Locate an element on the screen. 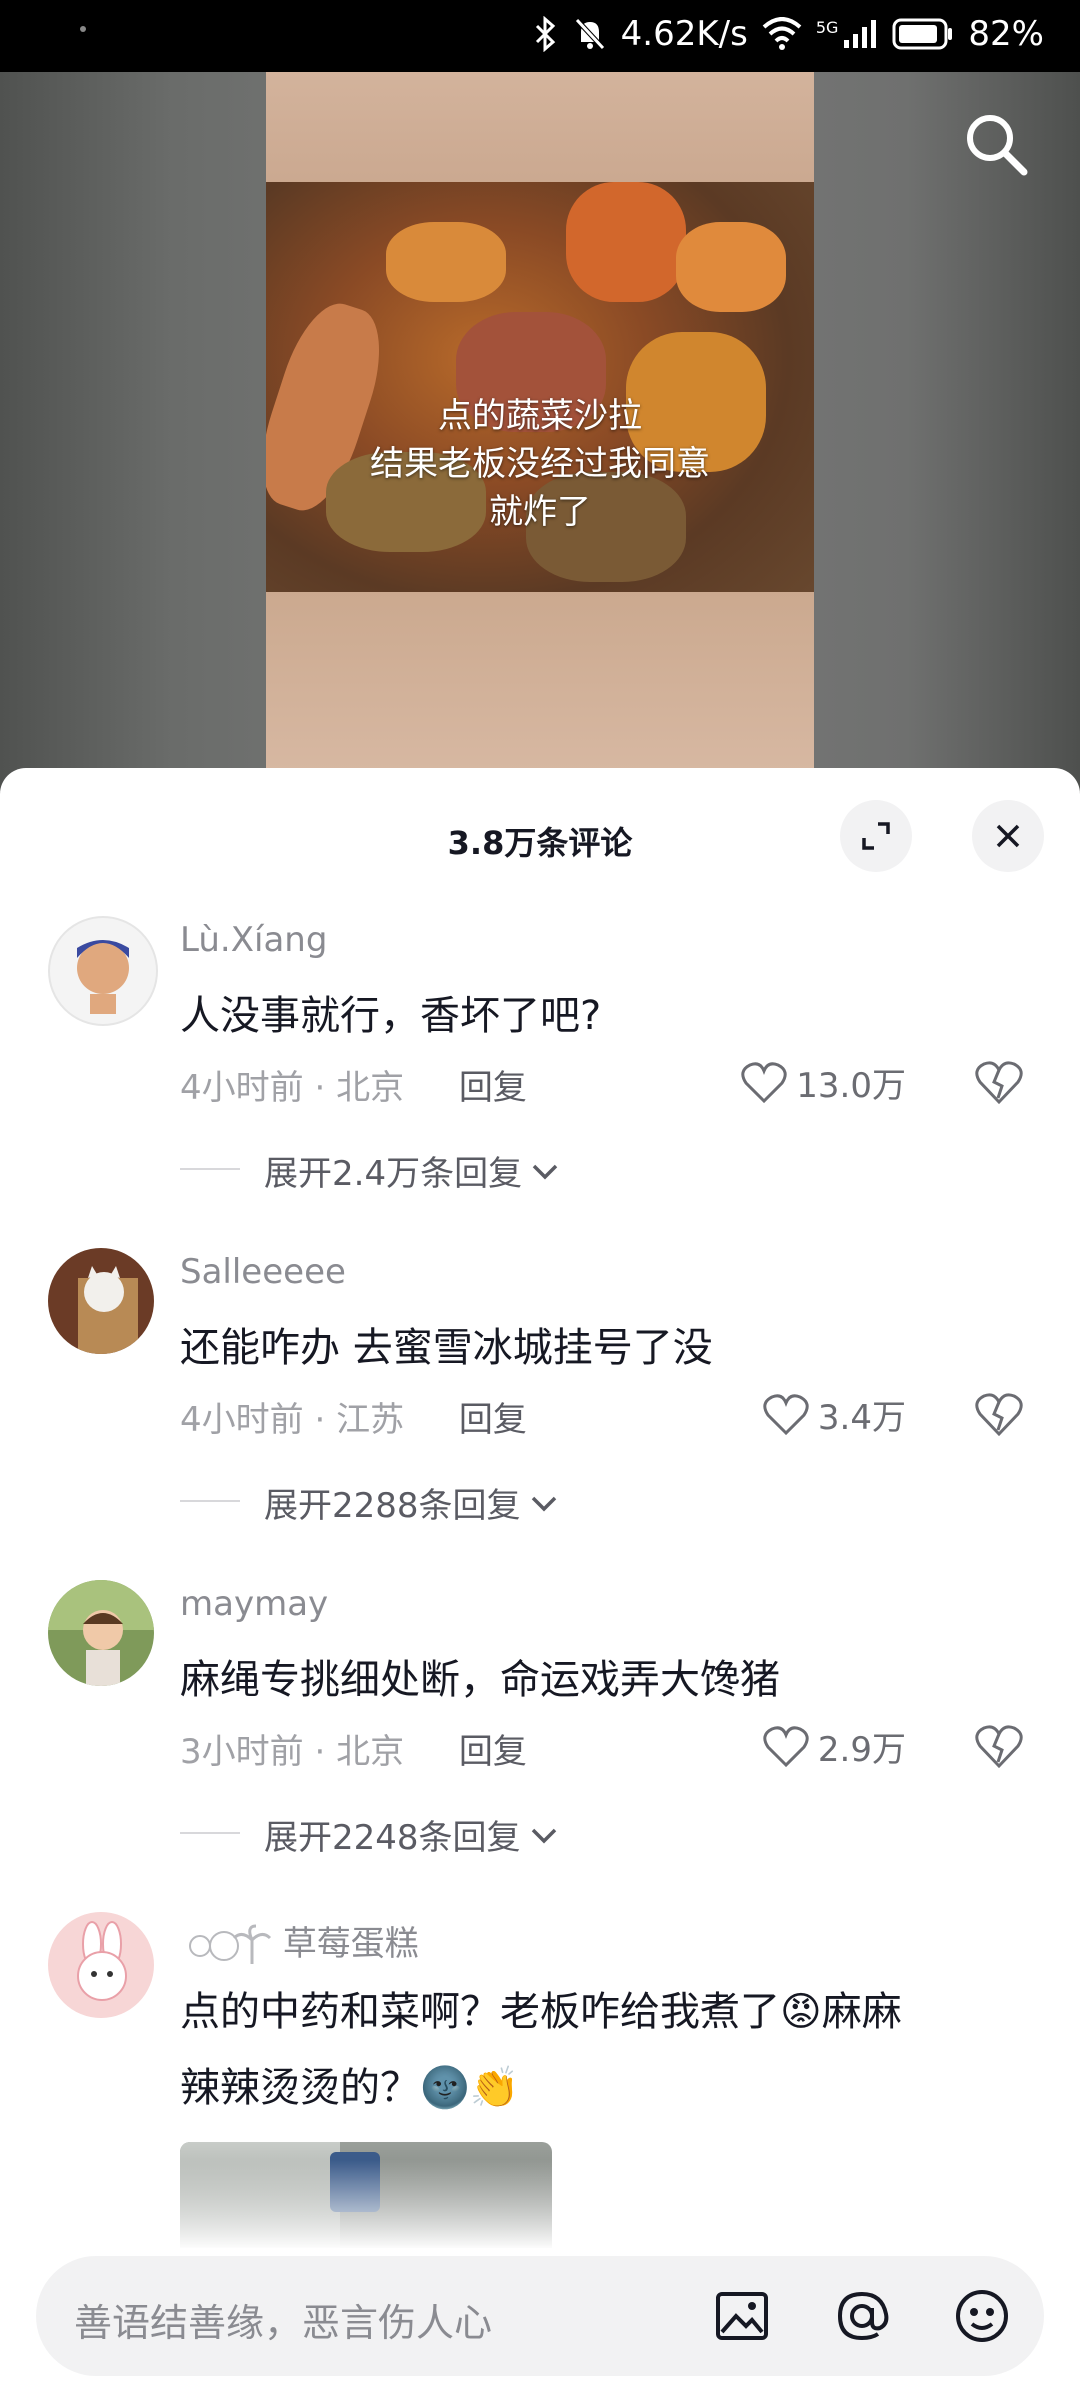 This screenshot has width=1080, height=2400. like-button: 2.9万 is located at coordinates (834, 1746).